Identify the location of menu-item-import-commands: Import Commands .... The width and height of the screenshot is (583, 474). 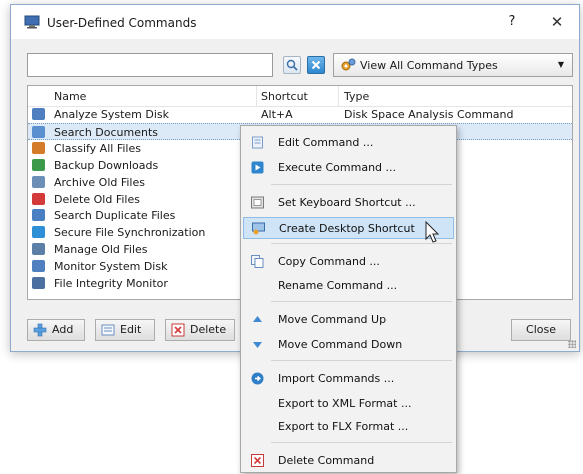
(348, 379).